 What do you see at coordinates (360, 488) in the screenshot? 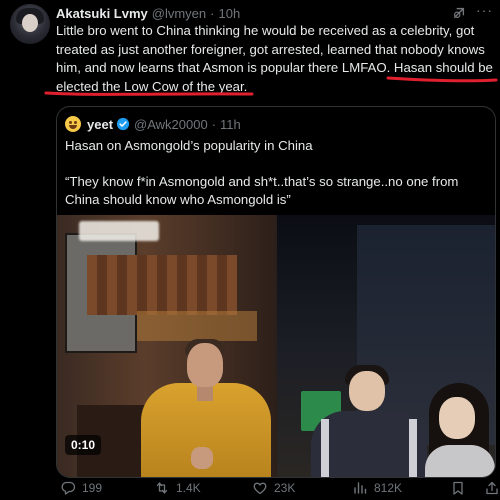
I see `views-chart-icon` at bounding box center [360, 488].